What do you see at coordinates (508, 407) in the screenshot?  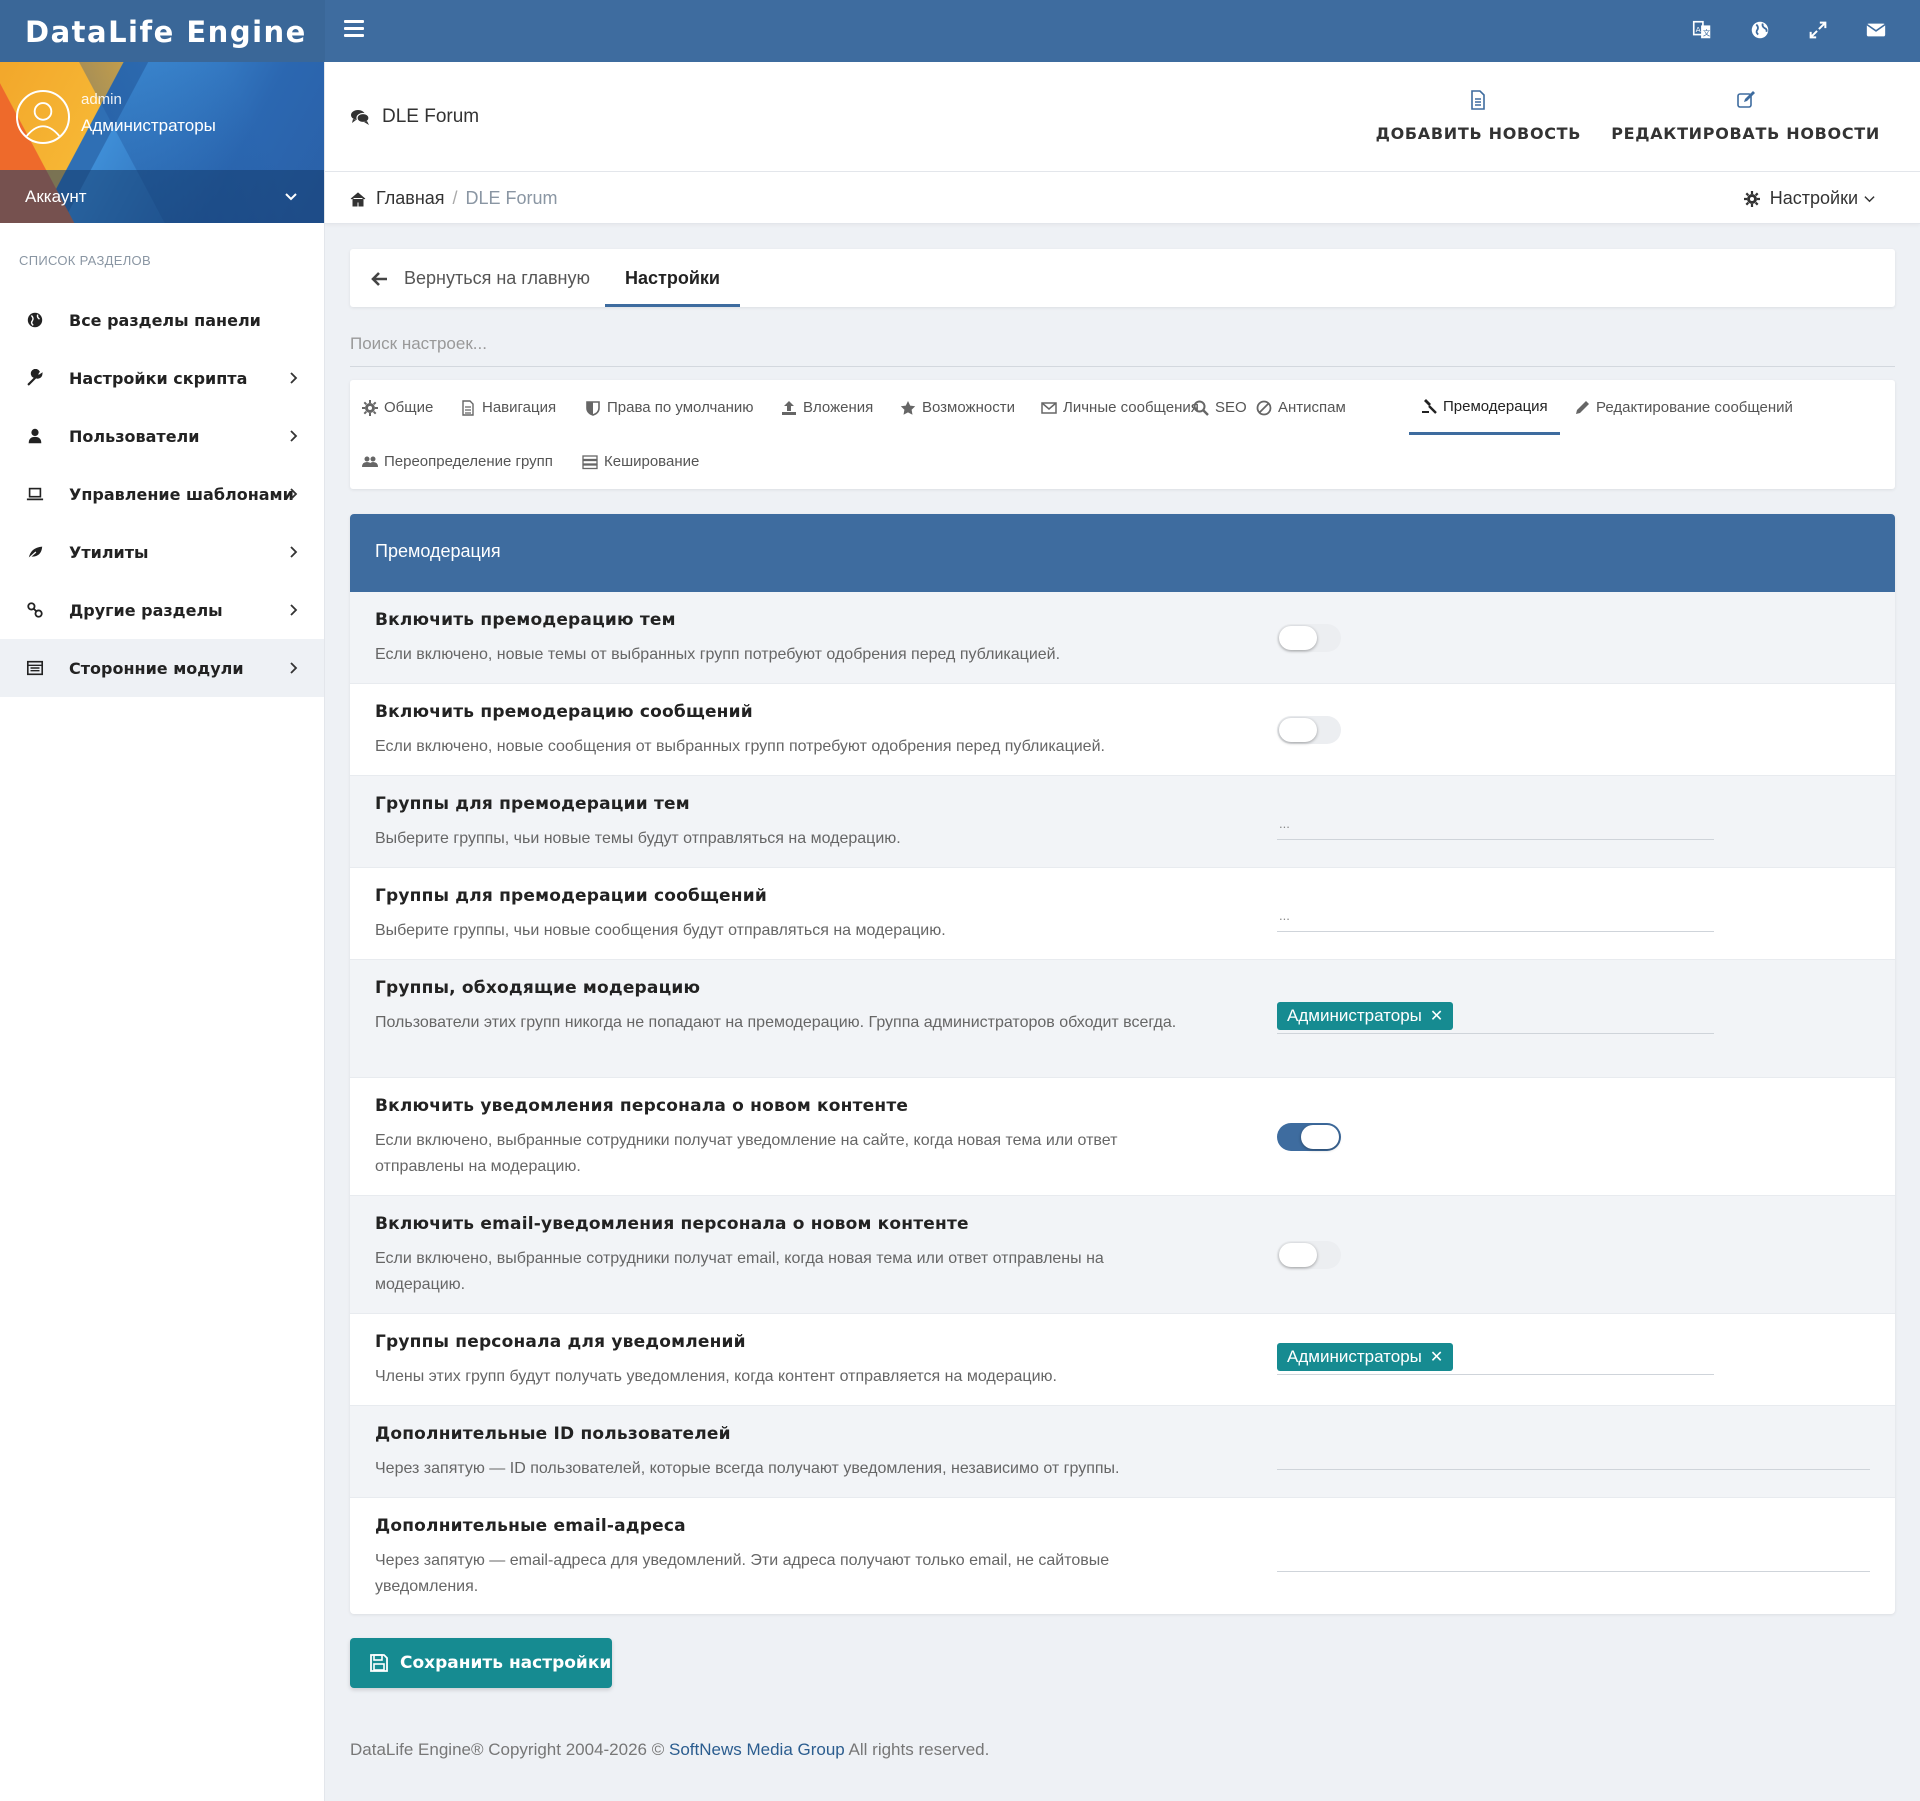 I see `subtab-navigation: Навигация` at bounding box center [508, 407].